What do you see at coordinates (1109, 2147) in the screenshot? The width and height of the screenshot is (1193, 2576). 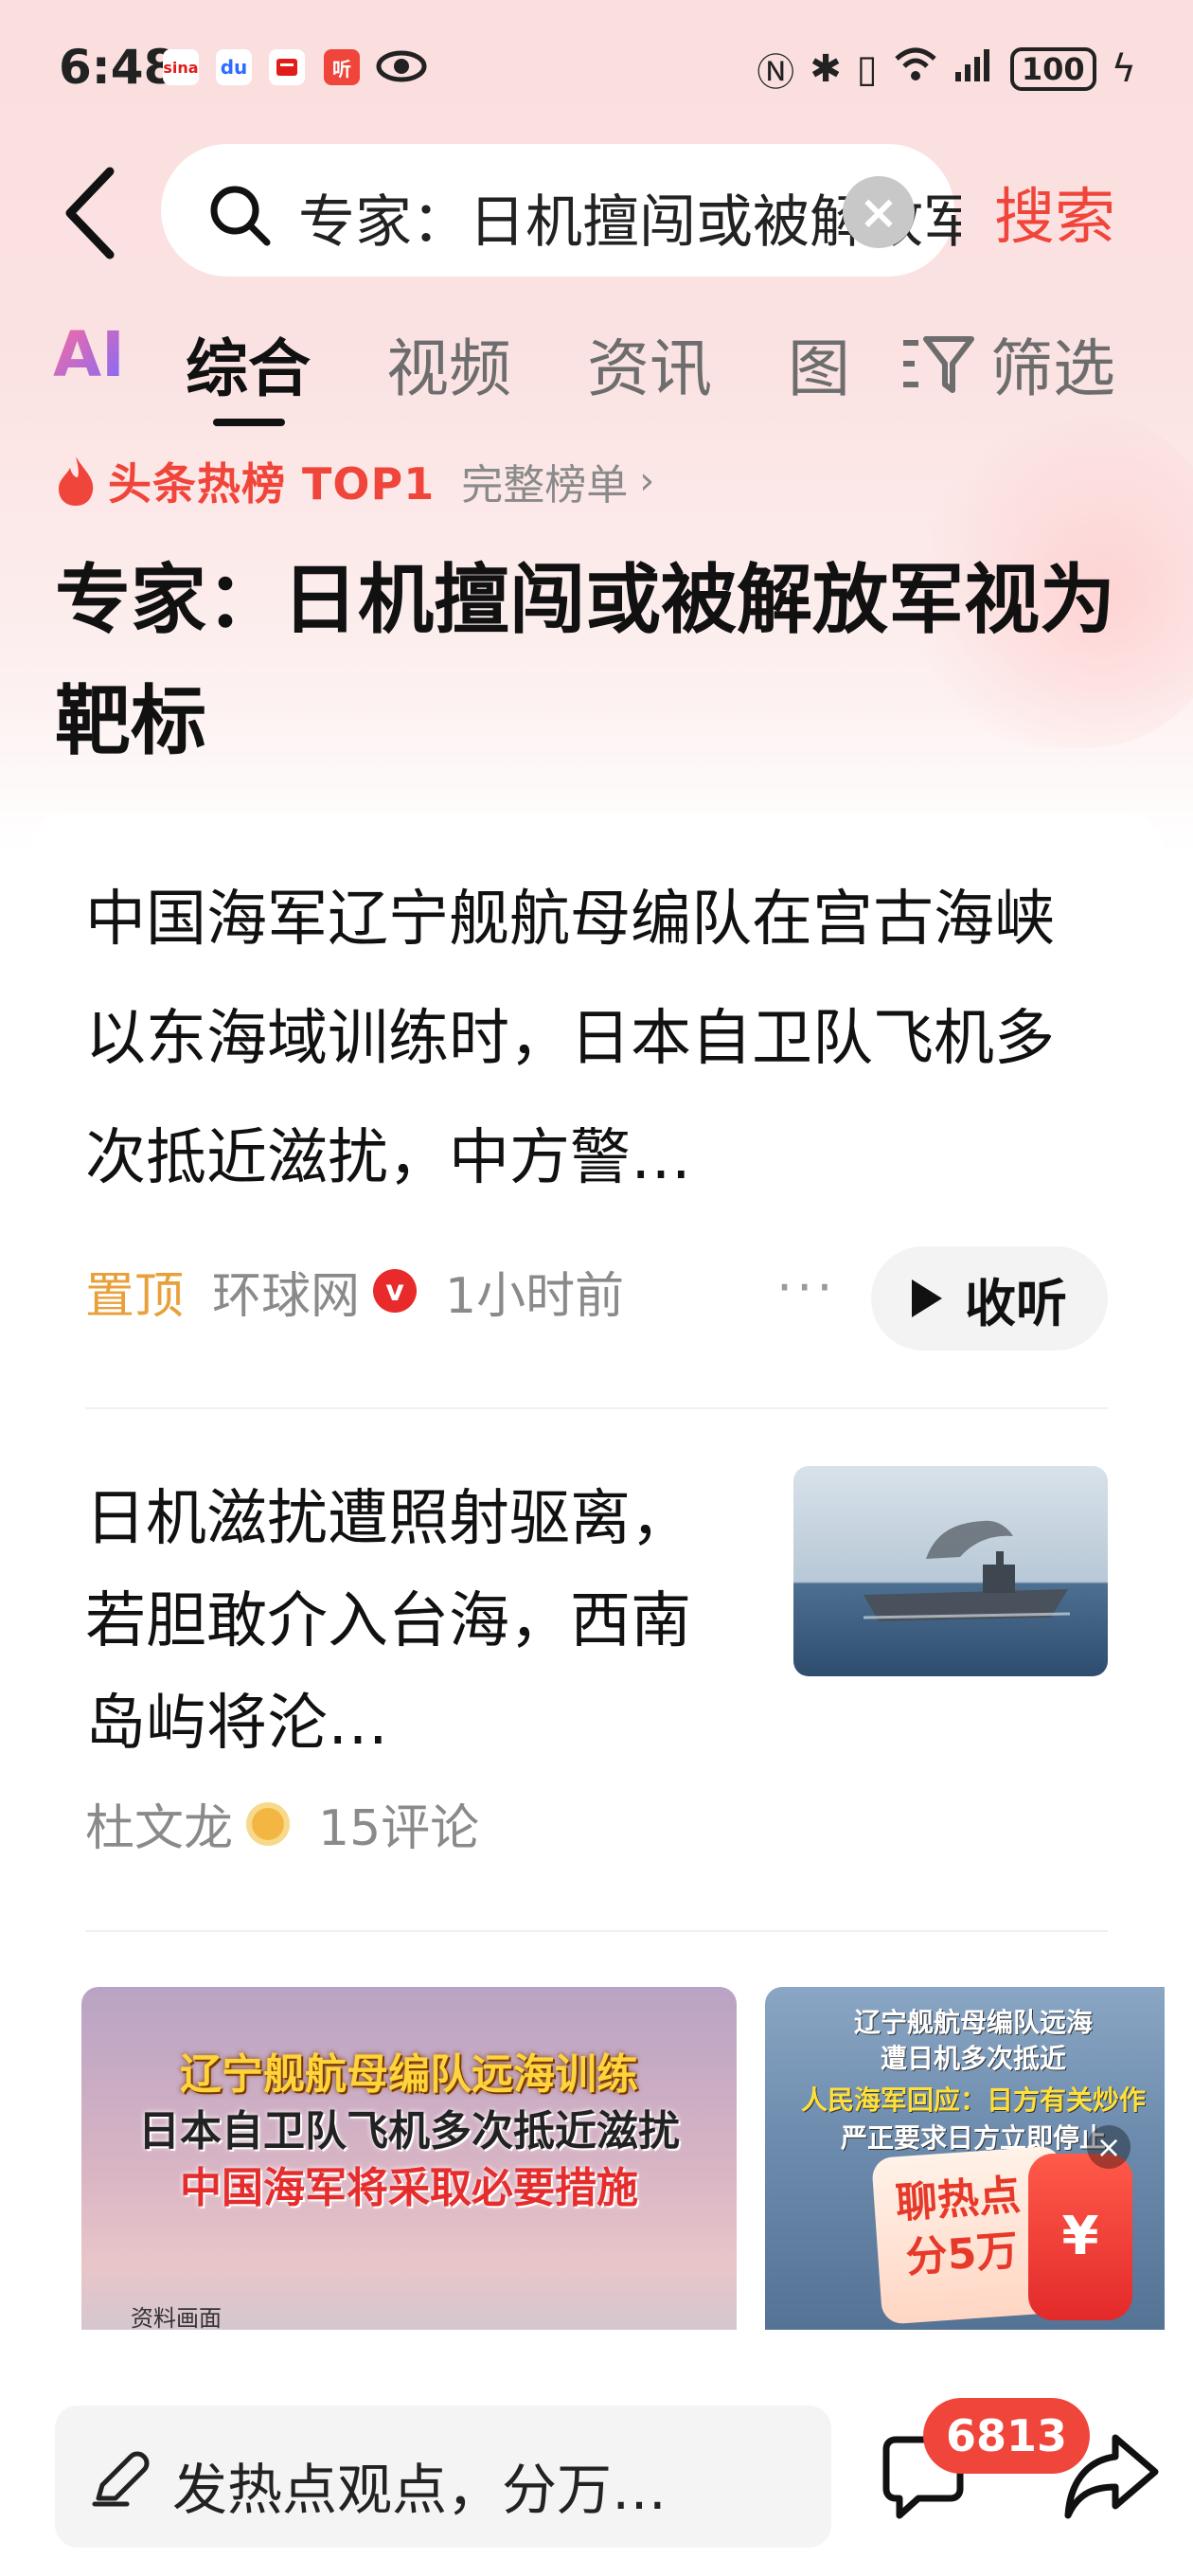 I see `close-icon: ×` at bounding box center [1109, 2147].